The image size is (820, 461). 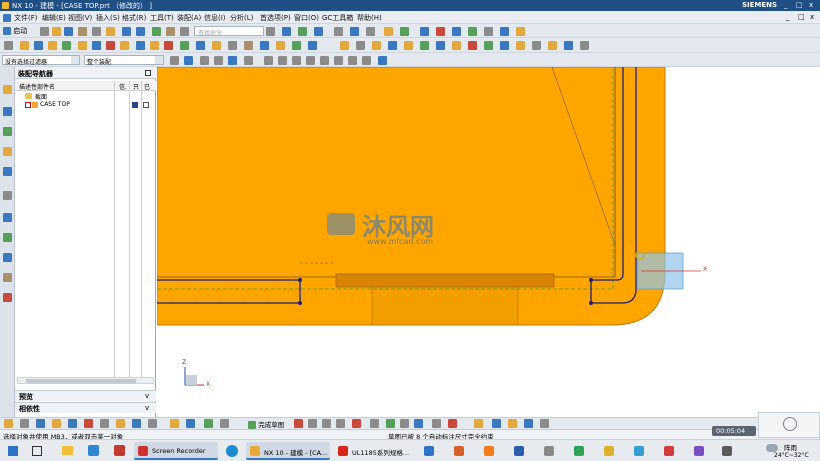 I want to click on infer-constraints-icon, so click(x=174, y=423).